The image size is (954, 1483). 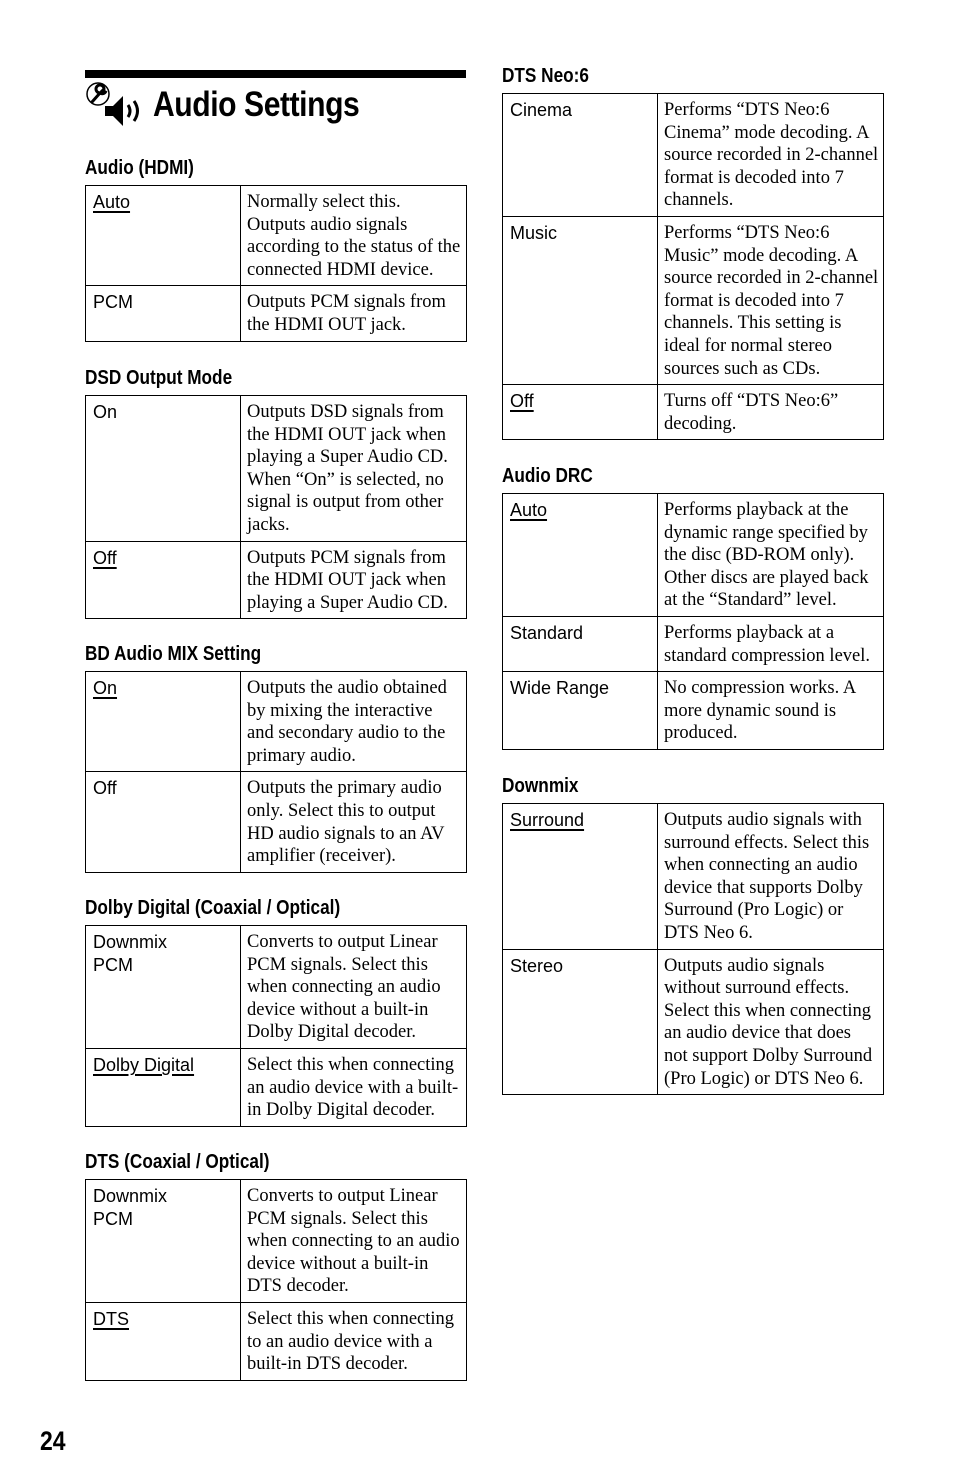 I want to click on table-row: Off Turns off “DTS Neo:6” decoding., so click(x=693, y=412).